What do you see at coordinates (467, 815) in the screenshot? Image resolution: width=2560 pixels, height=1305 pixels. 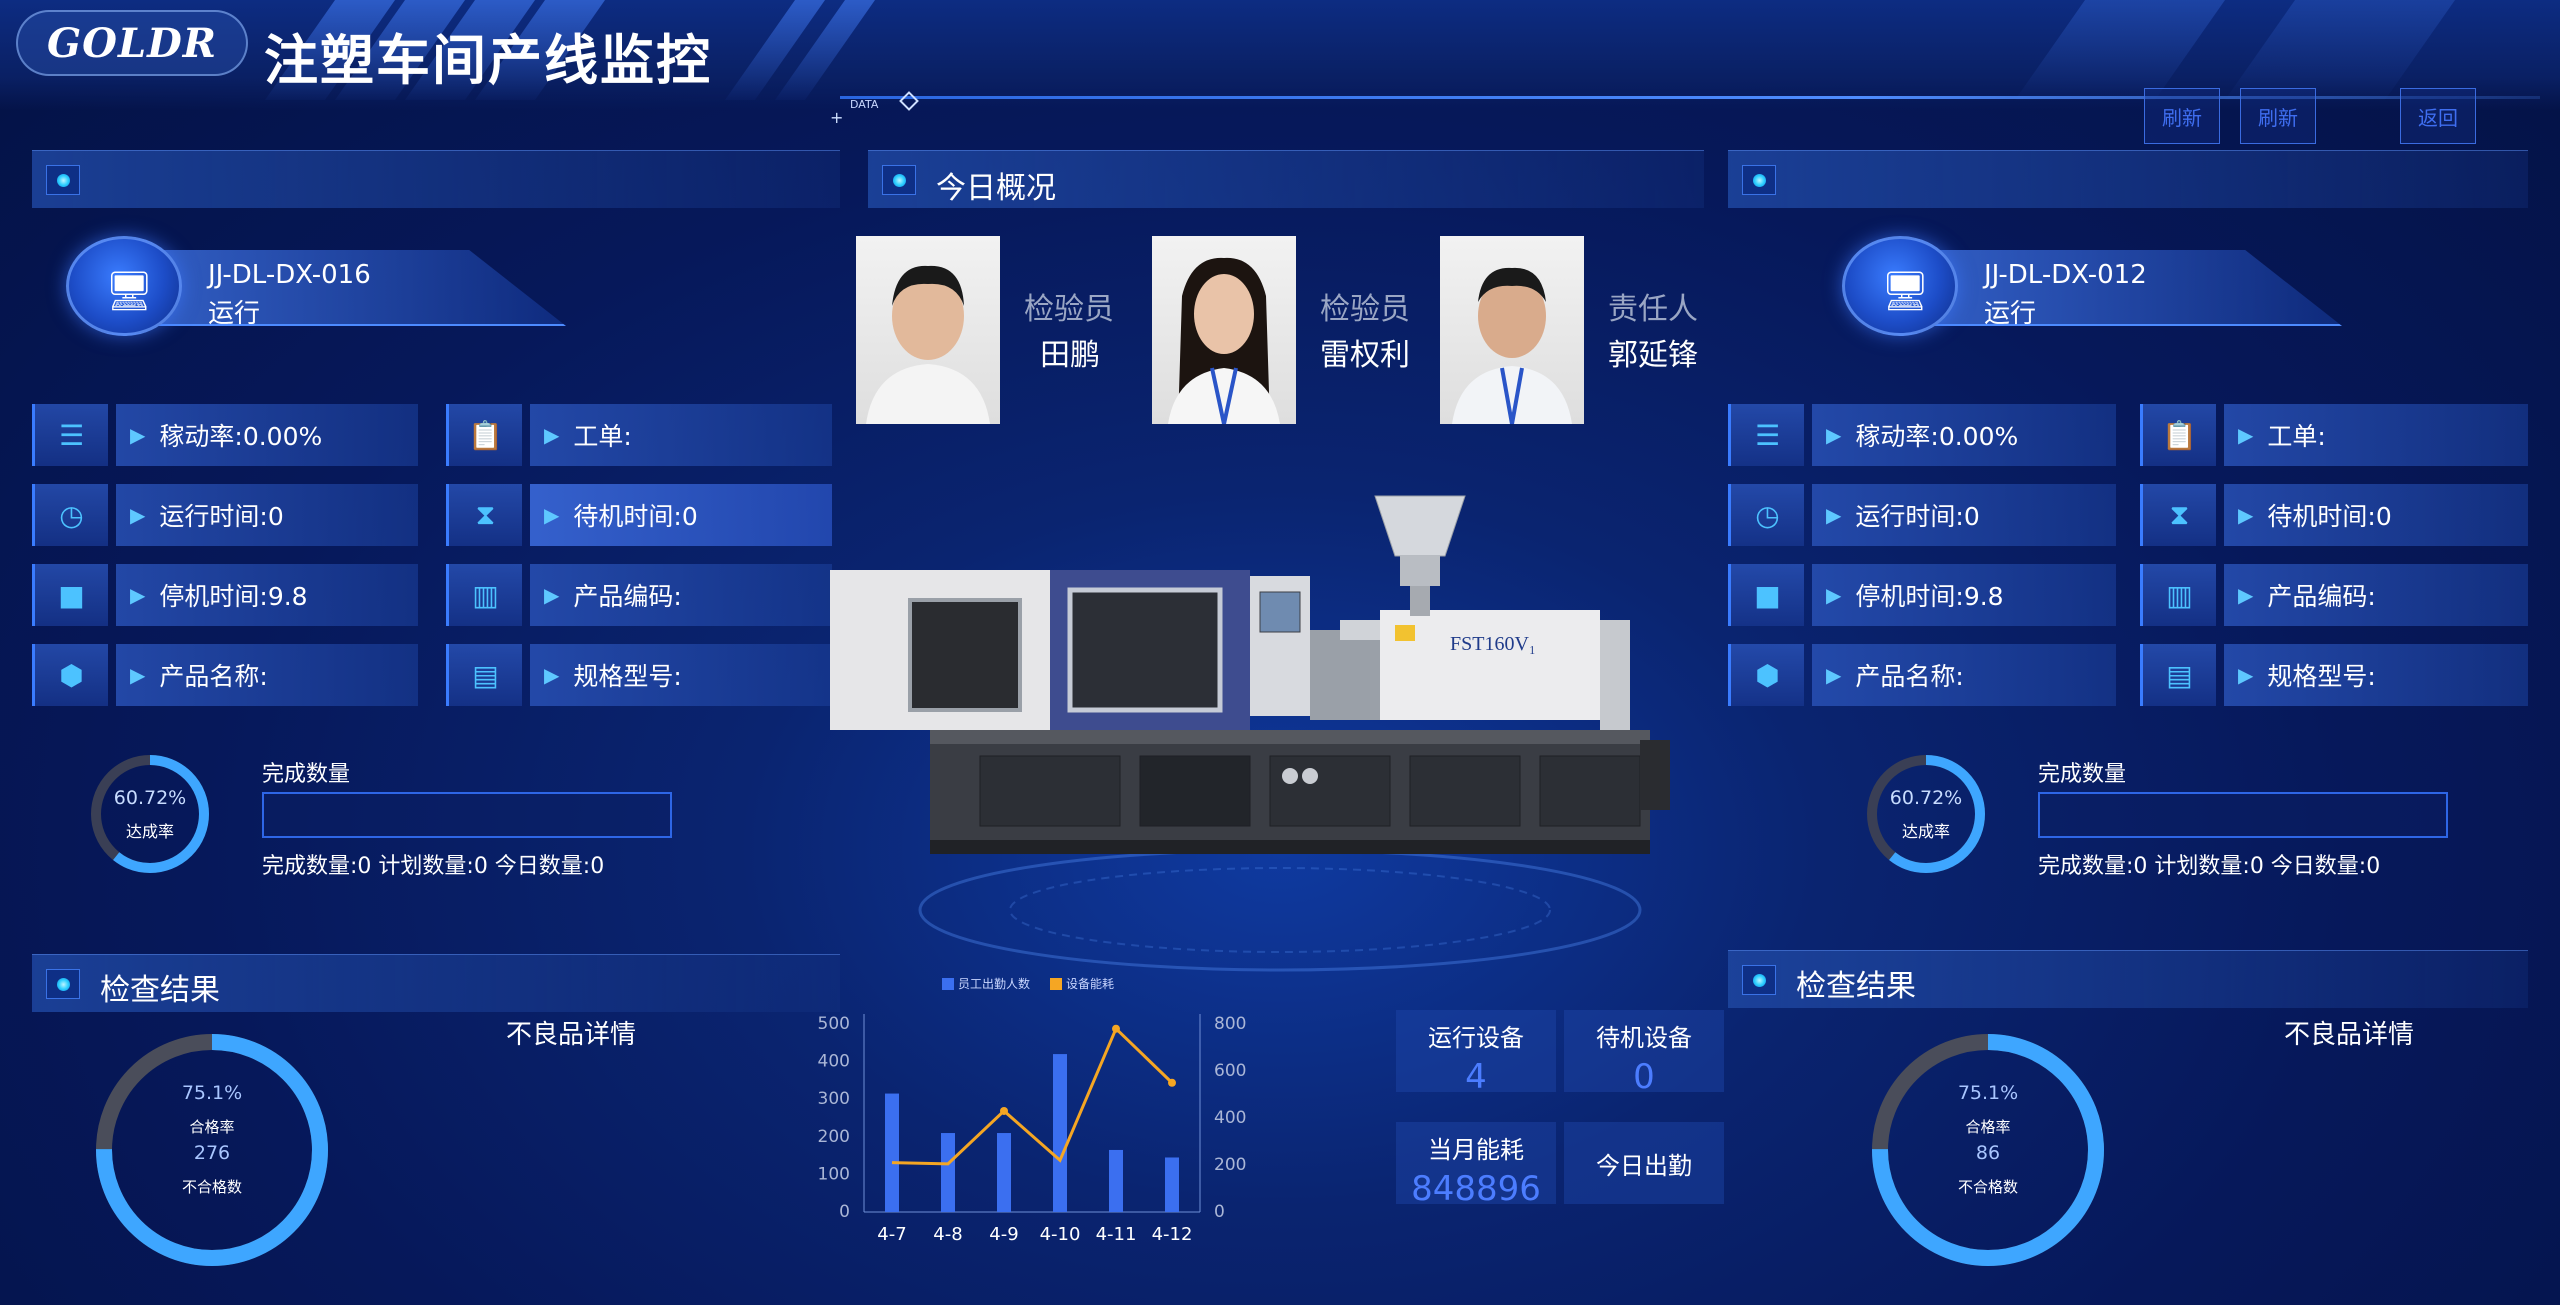 I see `progress-bar` at bounding box center [467, 815].